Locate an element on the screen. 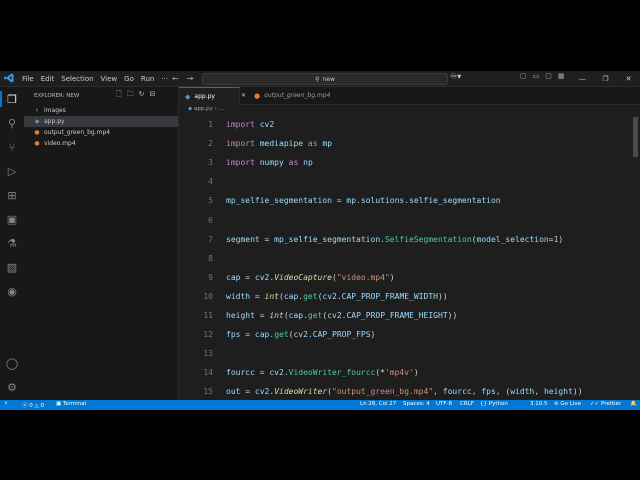  go-live-label: Go Live is located at coordinates (570, 404).